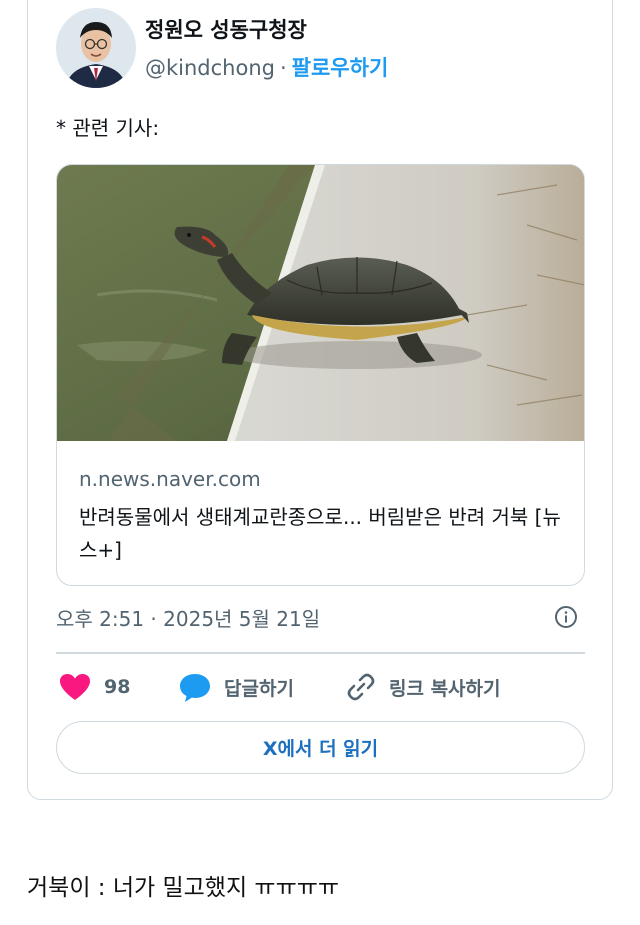  What do you see at coordinates (188, 617) in the screenshot?
I see `tweet-timestamp: 오후 2:51 · 2025년 5월 21일` at bounding box center [188, 617].